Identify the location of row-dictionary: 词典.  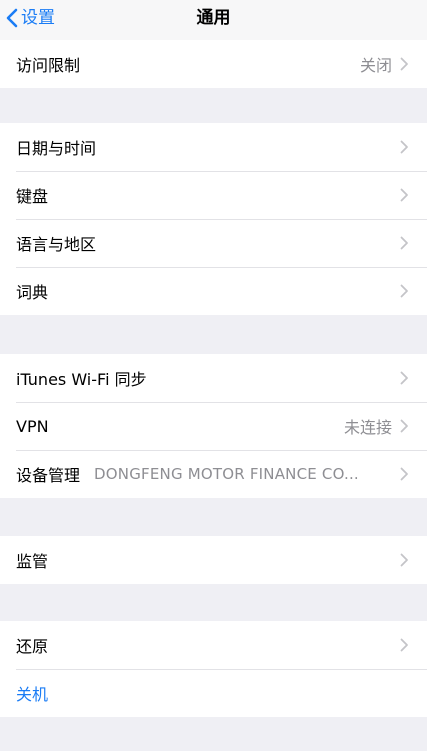
(213, 291).